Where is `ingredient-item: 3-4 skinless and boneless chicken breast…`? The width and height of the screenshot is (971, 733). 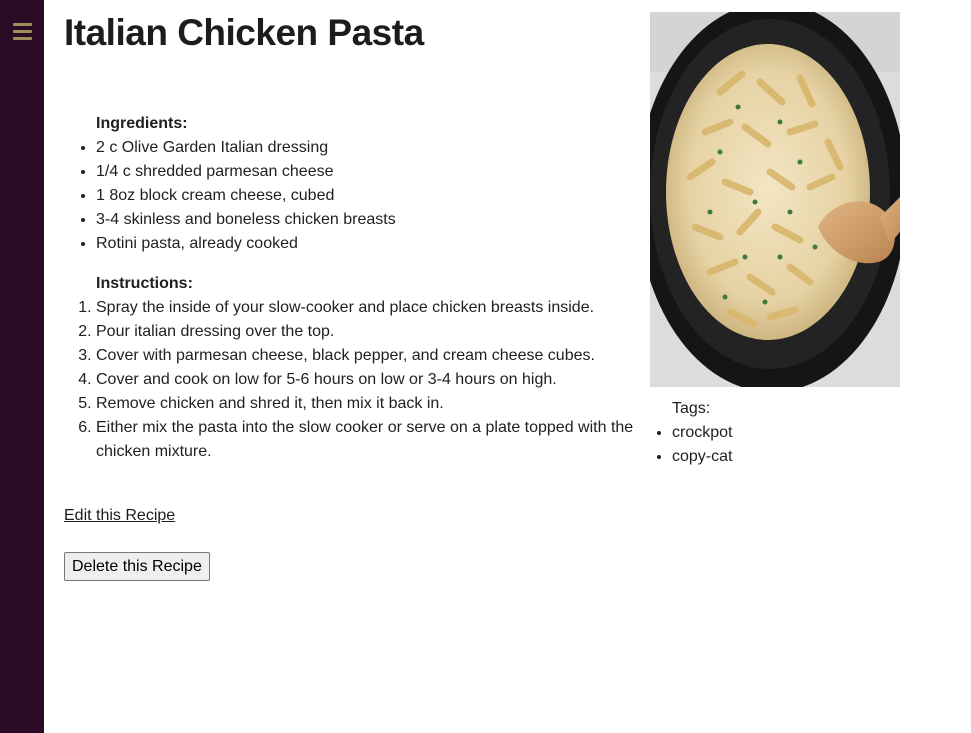
ingredient-item: 3-4 skinless and boneless chicken breast… is located at coordinates (365, 220).